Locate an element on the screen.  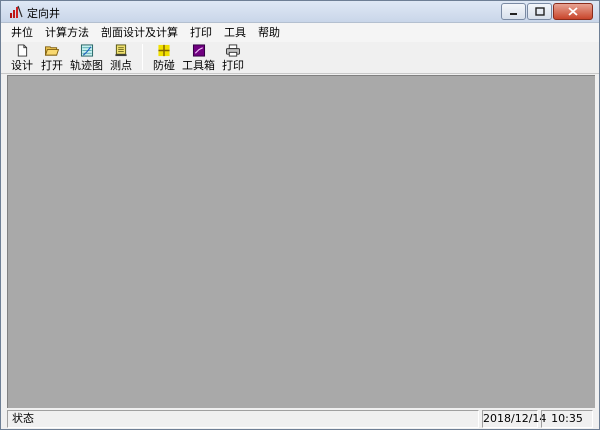
trajectory-chart-label: 轨迹图 is located at coordinates (86, 65).